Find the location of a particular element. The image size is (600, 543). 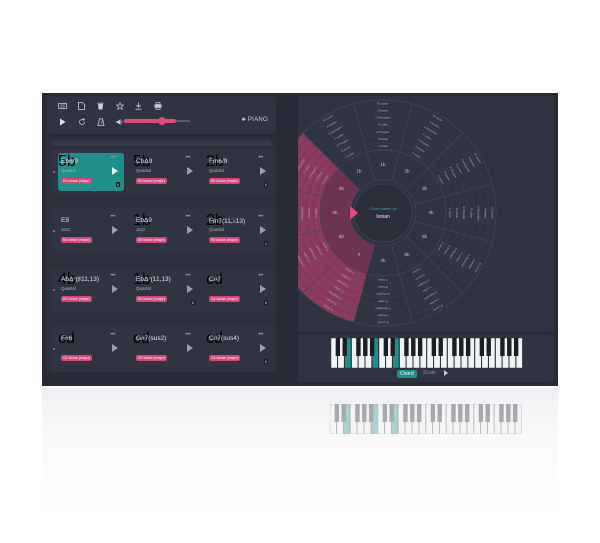

chord-cell: G#7(sus2) C# Ionian (major) cd ••• is located at coordinates (166, 349).